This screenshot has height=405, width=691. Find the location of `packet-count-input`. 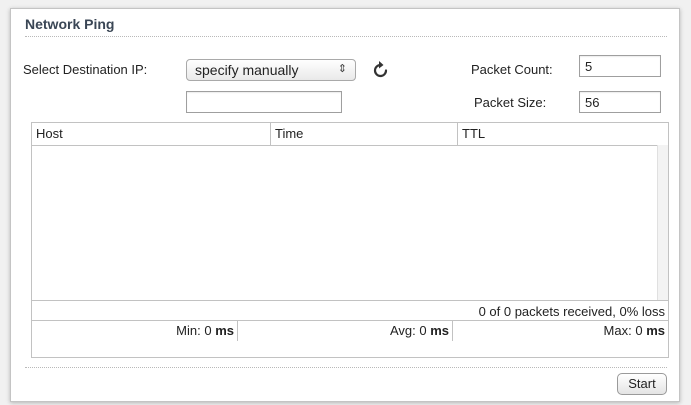

packet-count-input is located at coordinates (620, 66).